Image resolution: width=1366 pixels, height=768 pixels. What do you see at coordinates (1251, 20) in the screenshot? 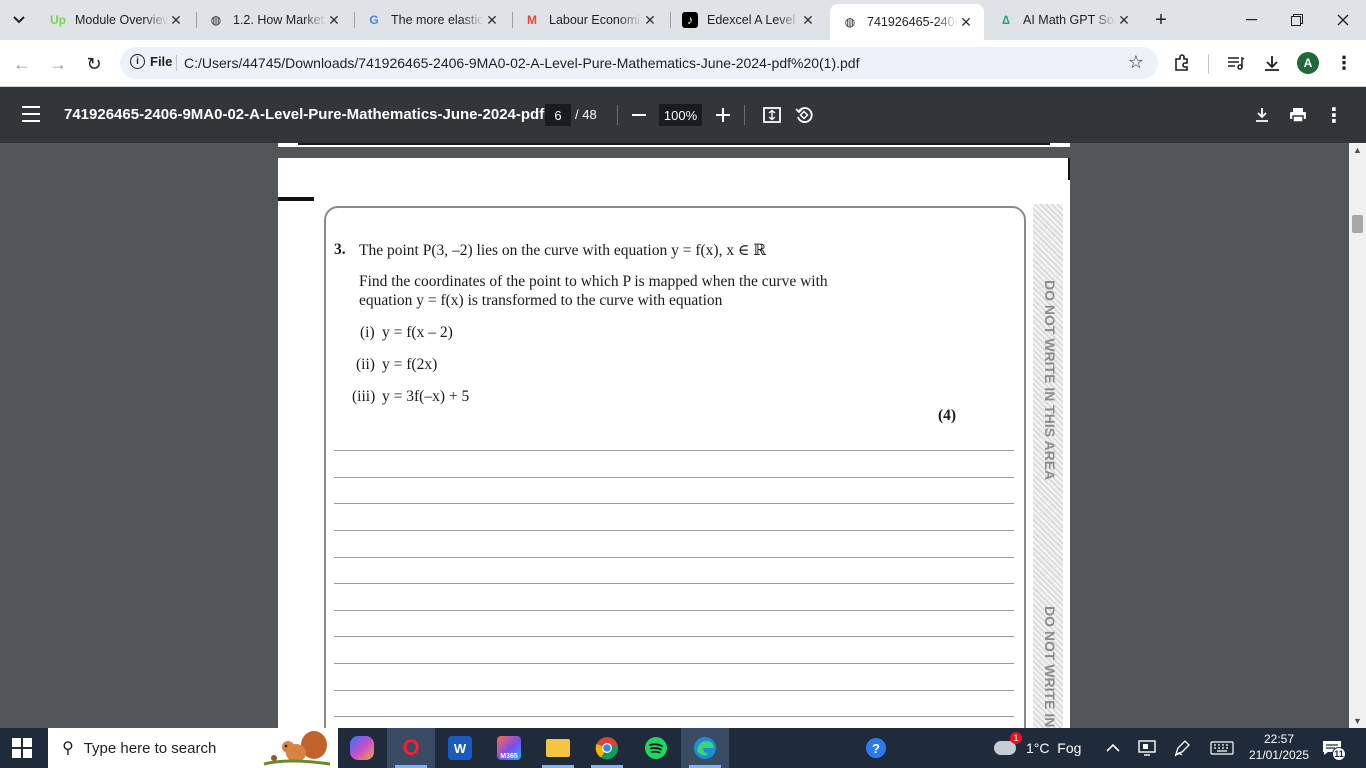
I see `minimize-button` at bounding box center [1251, 20].